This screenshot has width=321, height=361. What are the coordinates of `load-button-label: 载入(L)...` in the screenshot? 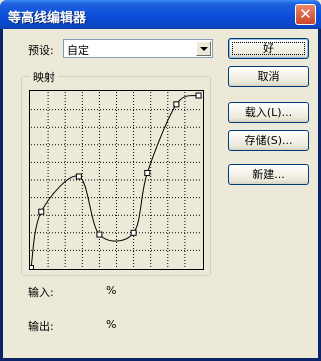 It's located at (268, 112).